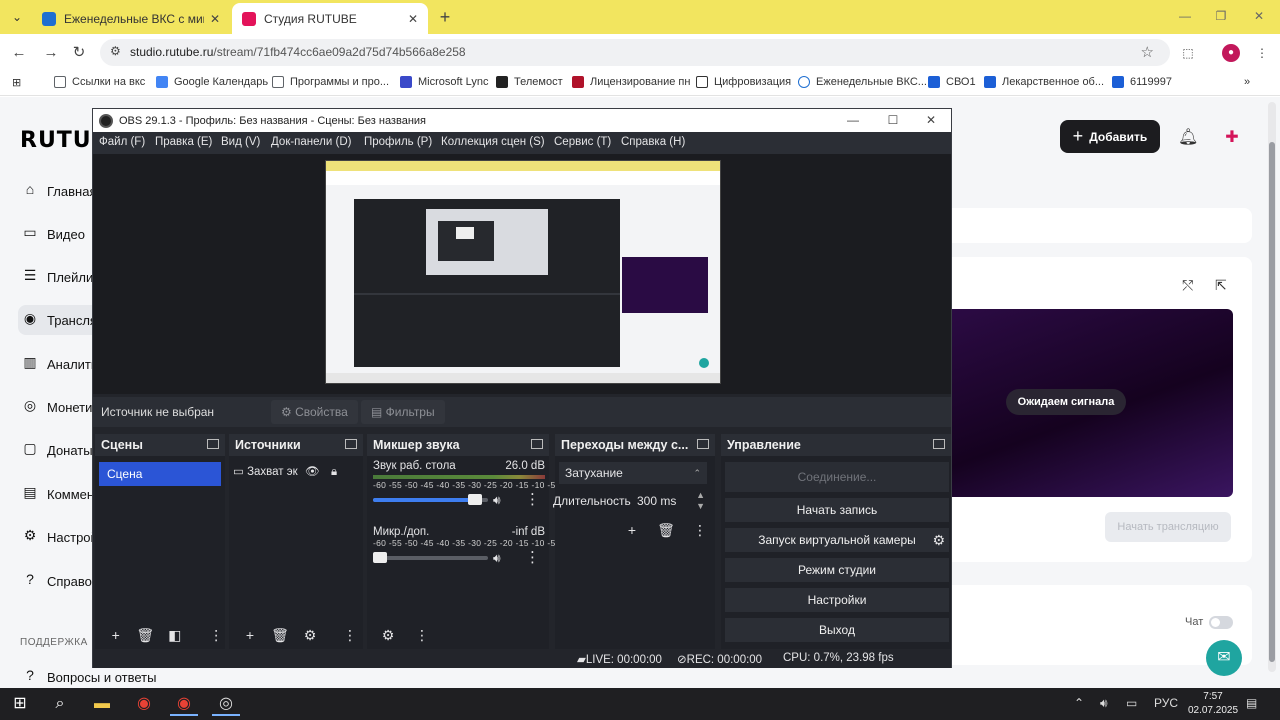 The image size is (1280, 720). Describe the element at coordinates (1188, 53) in the screenshot. I see `extensions-icon: ⬚` at that location.